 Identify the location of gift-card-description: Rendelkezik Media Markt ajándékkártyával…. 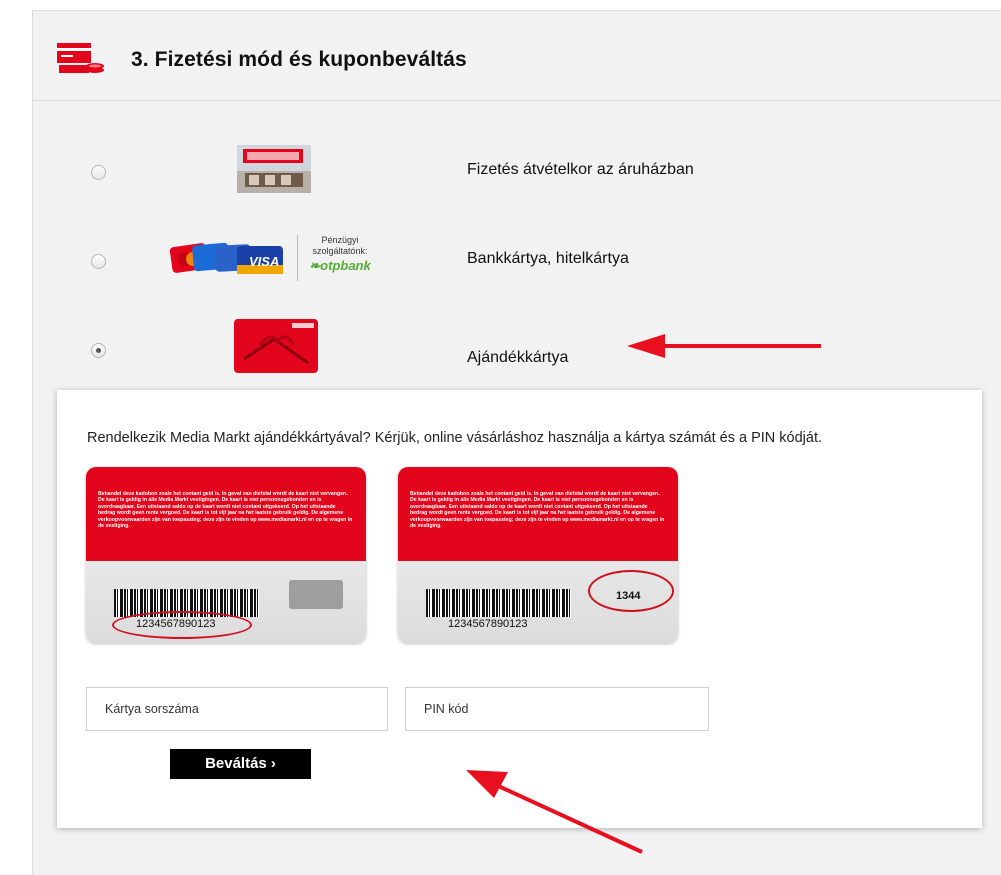
(455, 438).